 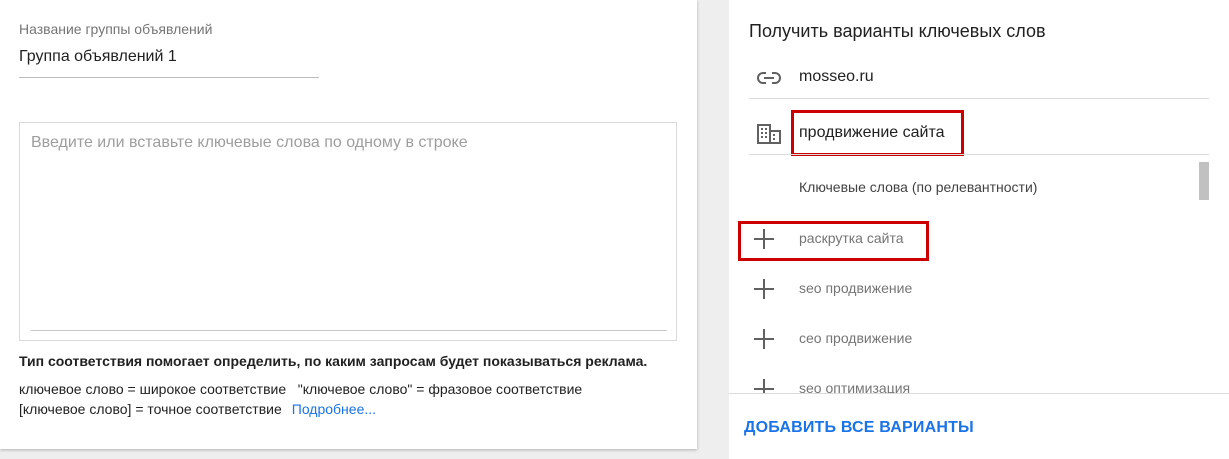 What do you see at coordinates (150, 409) in the screenshot?
I see `match-type-exact: [ключевое слово] = точное соответствие` at bounding box center [150, 409].